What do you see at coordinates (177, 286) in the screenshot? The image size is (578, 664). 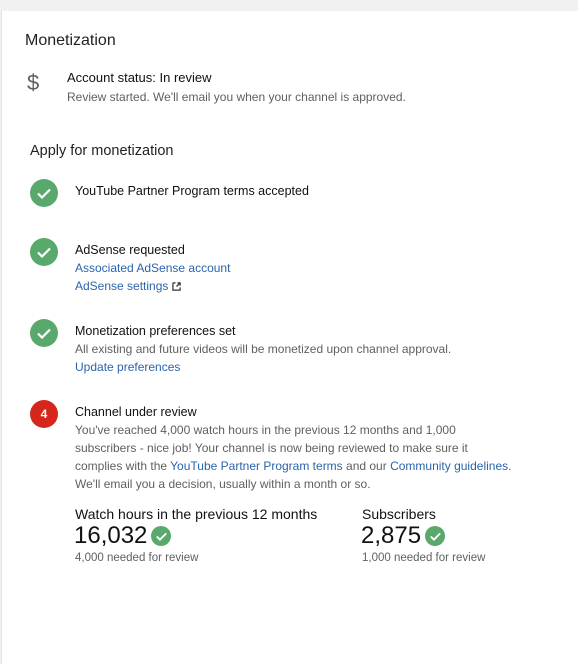 I see `external-link-icon` at bounding box center [177, 286].